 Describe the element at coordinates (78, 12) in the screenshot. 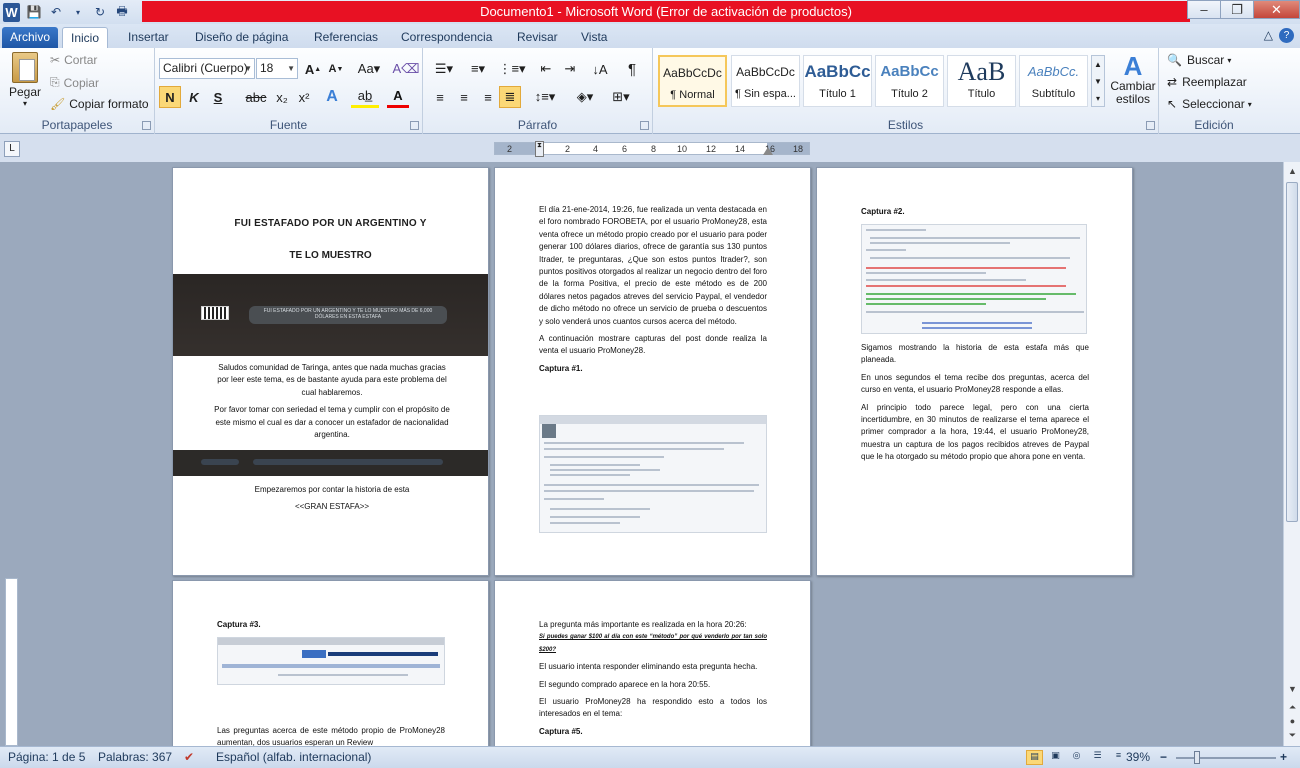

I see `chevron-down-icon: ▾` at that location.